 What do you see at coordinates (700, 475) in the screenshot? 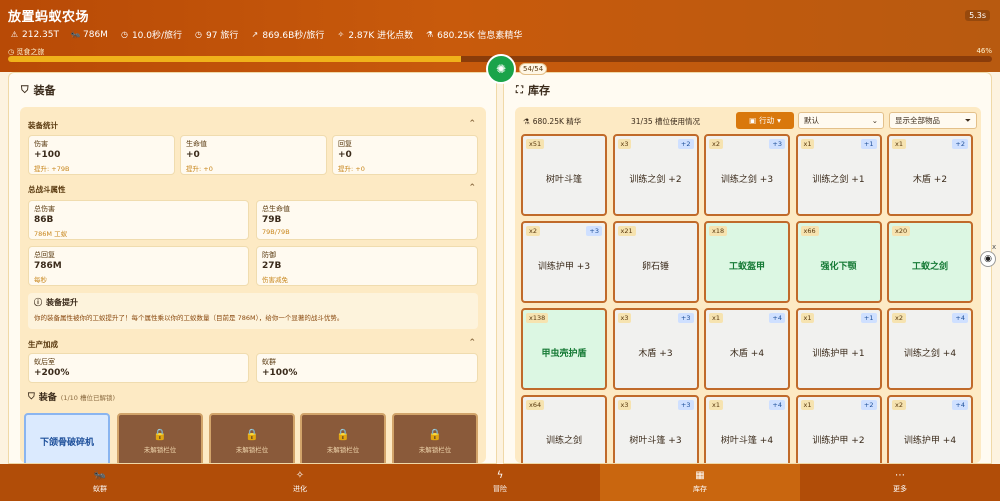
I see `grid-icon: ▦` at bounding box center [700, 475].